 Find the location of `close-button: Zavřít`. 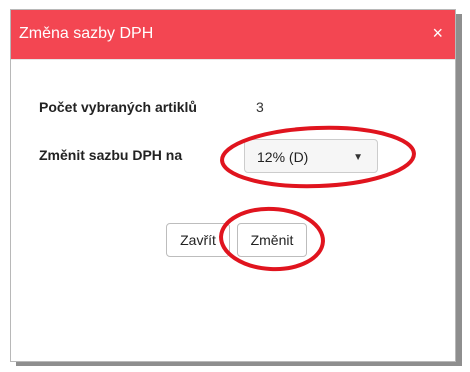

close-button: Zavřít is located at coordinates (198, 240).